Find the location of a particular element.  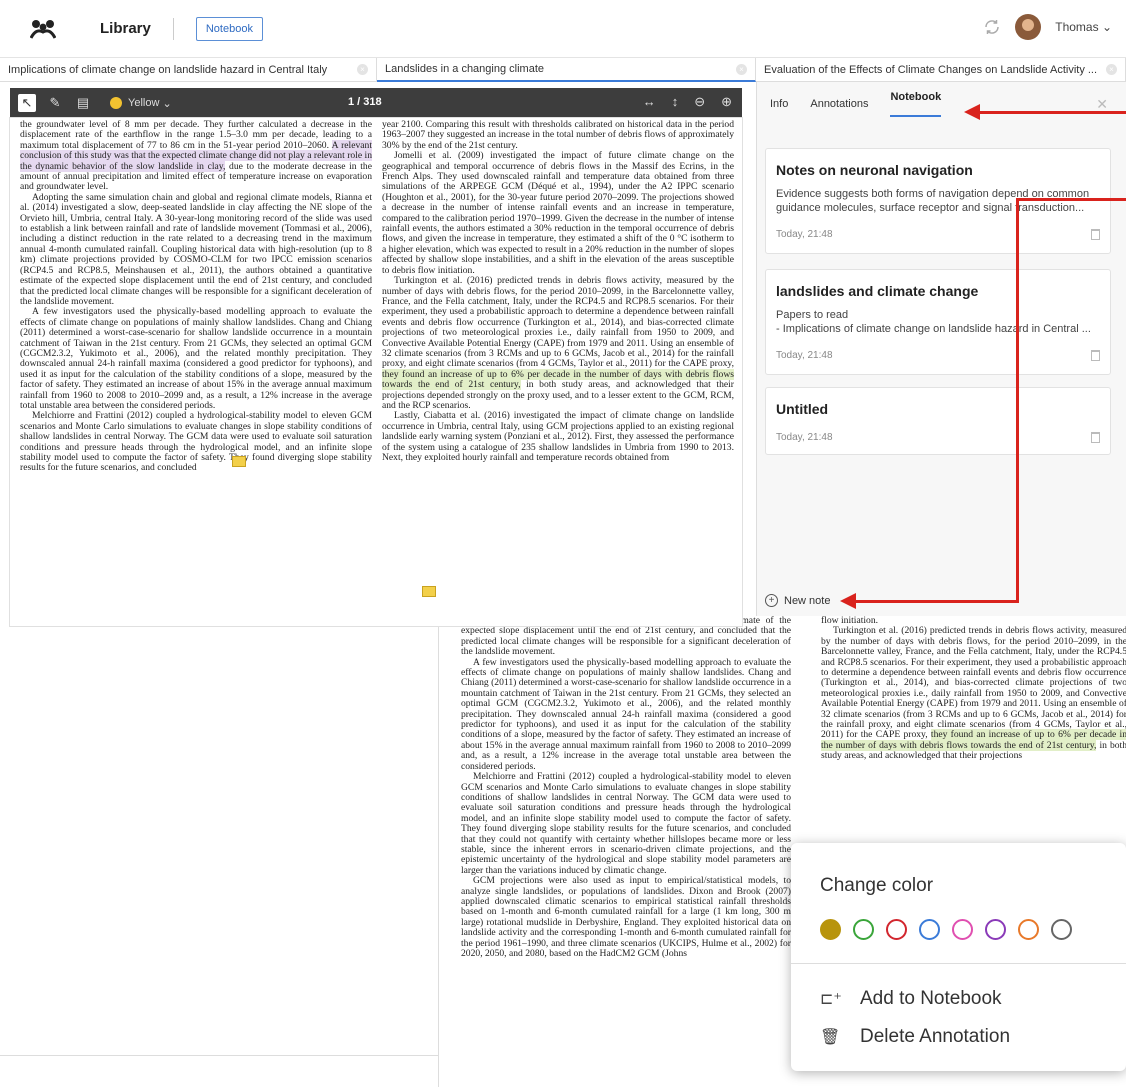

new-note-button: + New note is located at coordinates (797, 600).